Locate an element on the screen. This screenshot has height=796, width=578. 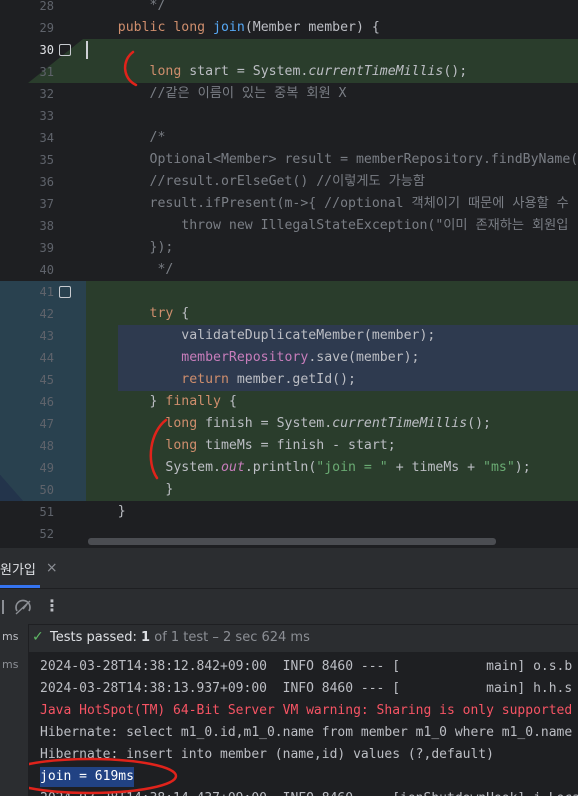
code-token: /* is located at coordinates (126, 137).